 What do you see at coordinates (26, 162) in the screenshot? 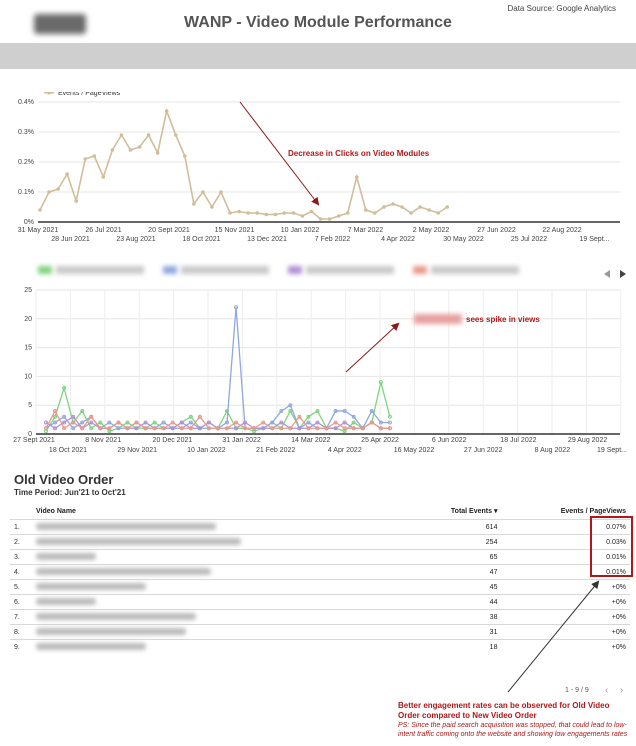
I see `y-tick-label: 0.2%` at bounding box center [26, 162].